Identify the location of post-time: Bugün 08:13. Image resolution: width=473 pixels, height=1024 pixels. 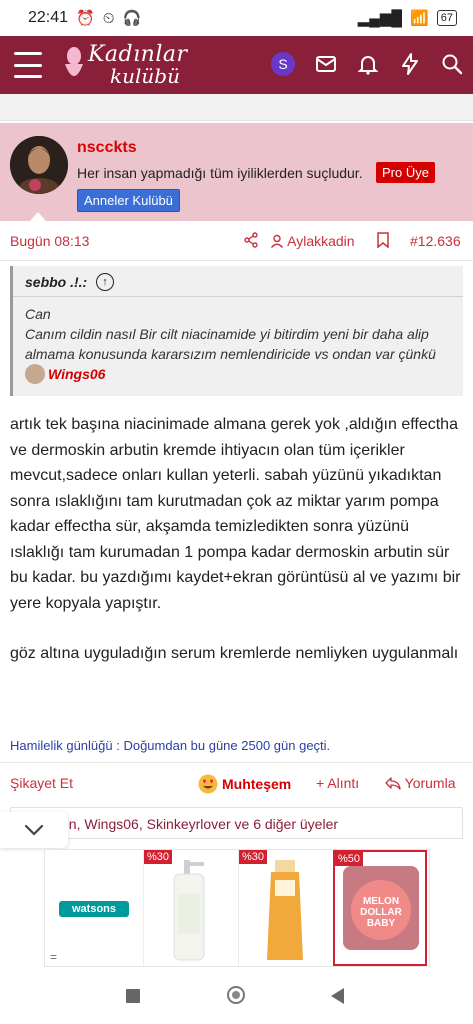
(49, 241).